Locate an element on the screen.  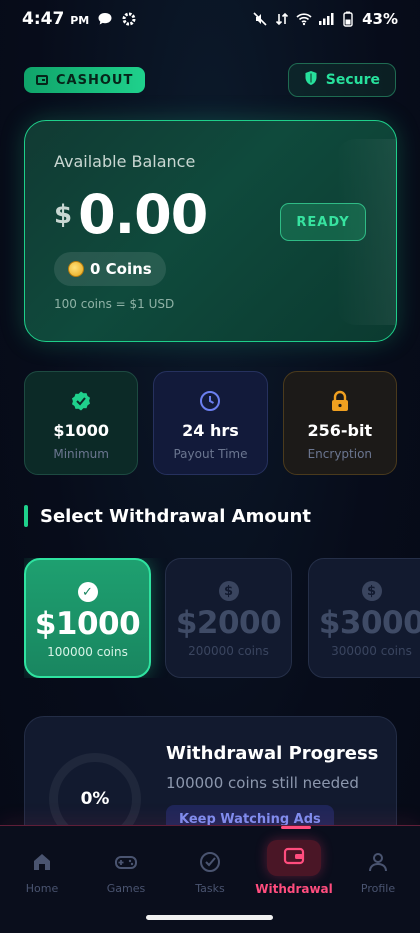
nav-items: Home Games Tasks Withdrawal Profile is located at coordinates (210, 870).